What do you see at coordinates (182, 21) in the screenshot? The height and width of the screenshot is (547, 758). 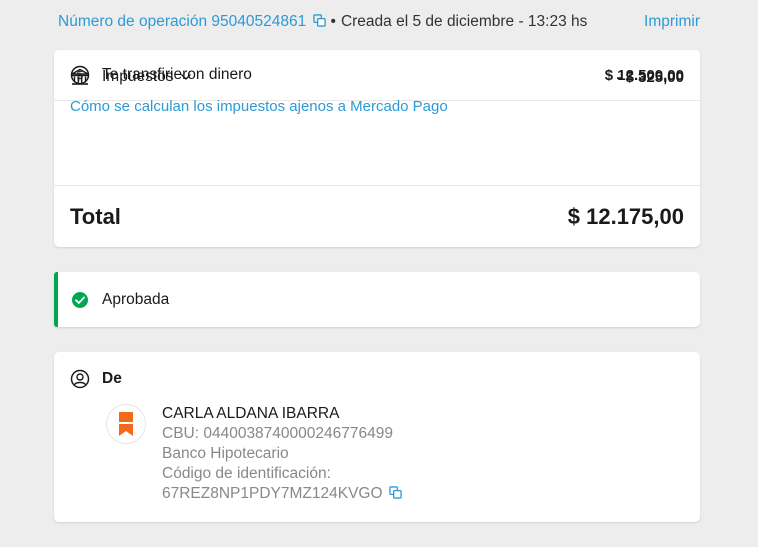 I see `operation-number: Número de operación 95040524861` at bounding box center [182, 21].